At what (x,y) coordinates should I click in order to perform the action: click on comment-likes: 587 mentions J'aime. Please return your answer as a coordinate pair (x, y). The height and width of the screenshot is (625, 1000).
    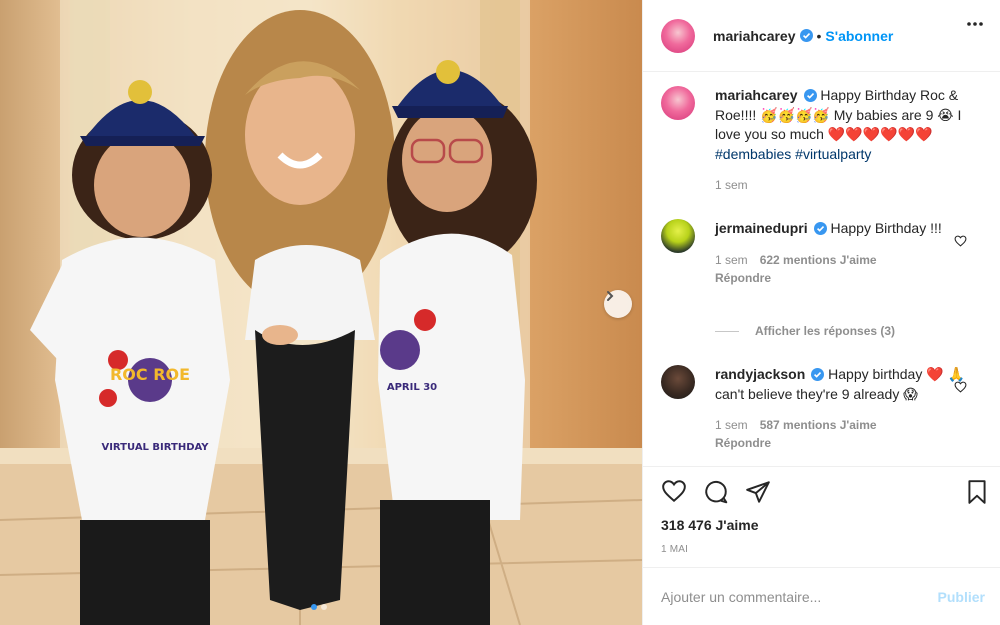
    Looking at the image, I should click on (818, 425).